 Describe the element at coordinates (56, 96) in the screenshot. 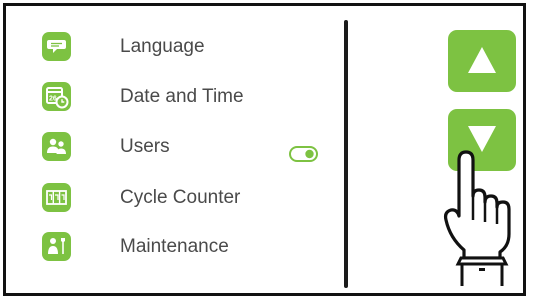

I see `calendar-clock-icon: 26` at that location.